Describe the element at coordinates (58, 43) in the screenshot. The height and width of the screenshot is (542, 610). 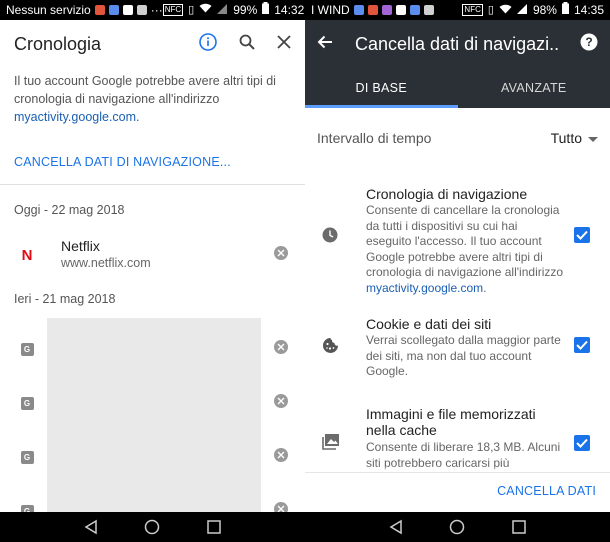
I see `page-title: Cronologia` at that location.